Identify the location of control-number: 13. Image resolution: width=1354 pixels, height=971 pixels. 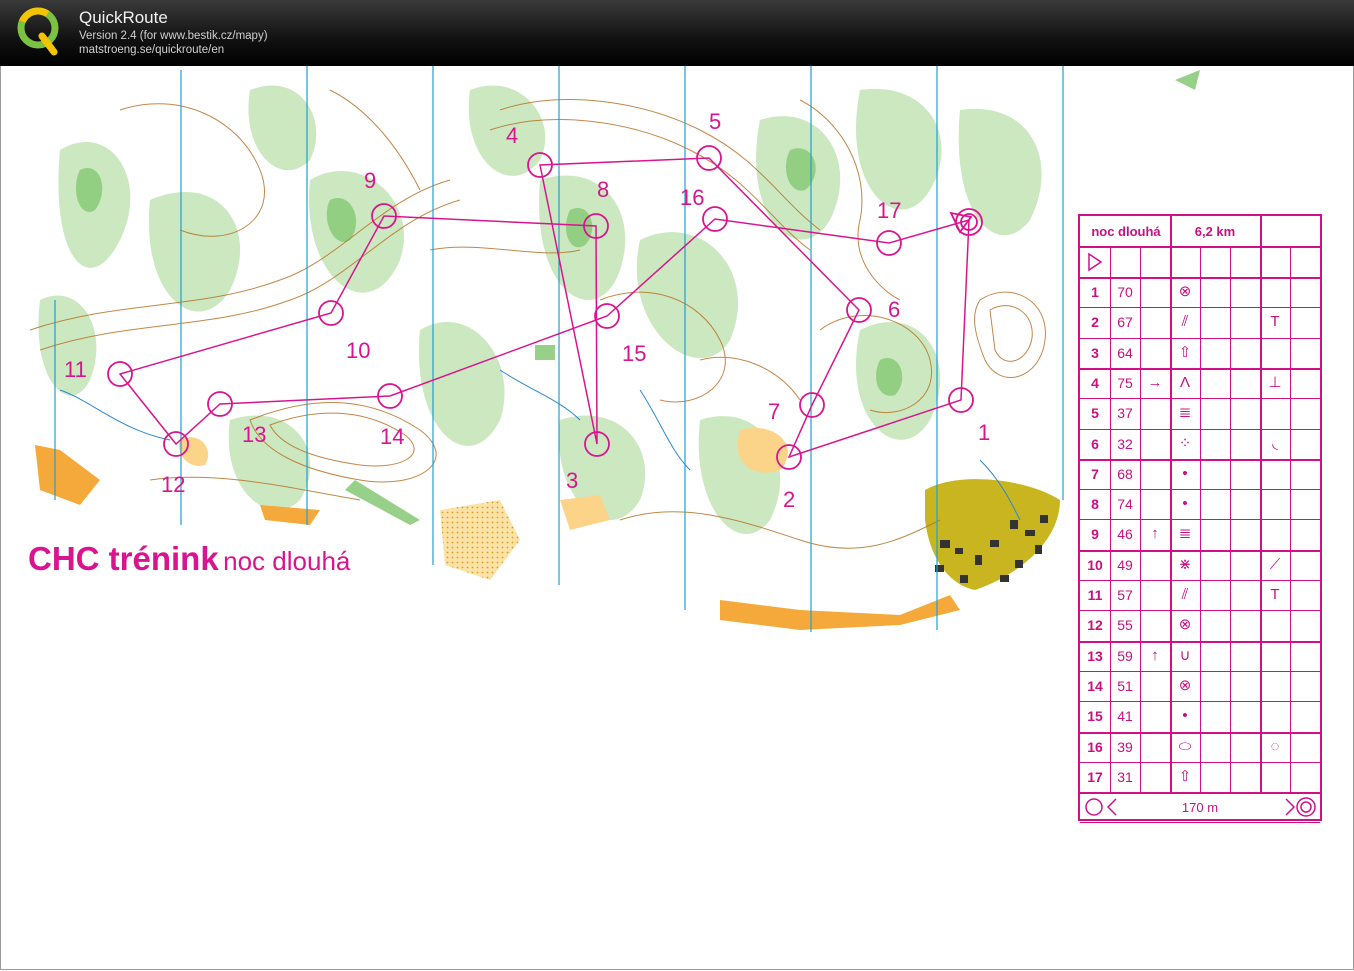
(1095, 655).